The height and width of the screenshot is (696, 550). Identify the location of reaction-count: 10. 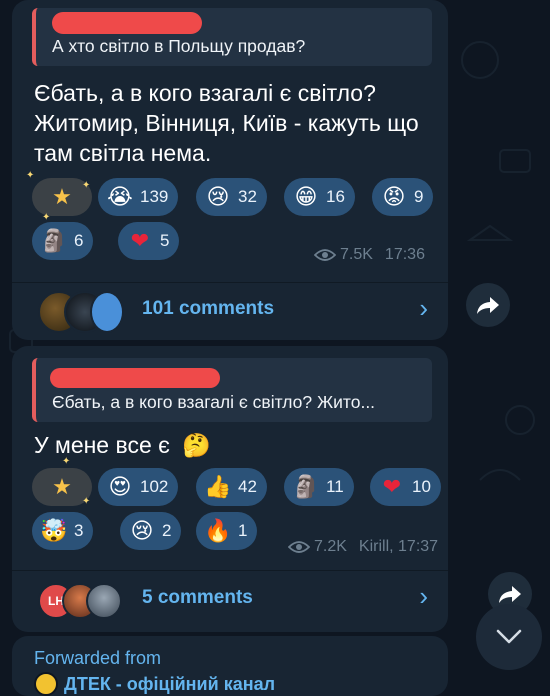
(421, 486).